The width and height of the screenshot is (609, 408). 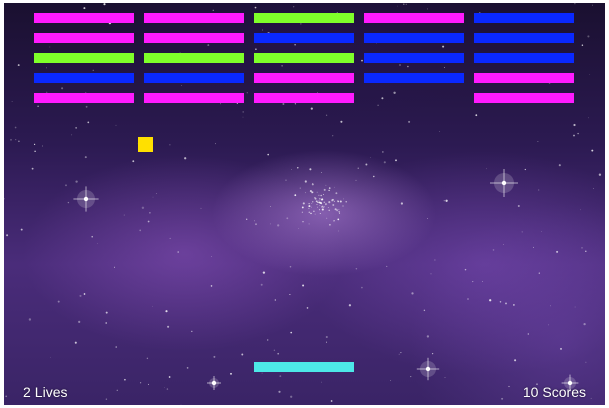 What do you see at coordinates (27, 392) in the screenshot?
I see `lives-count: 2` at bounding box center [27, 392].